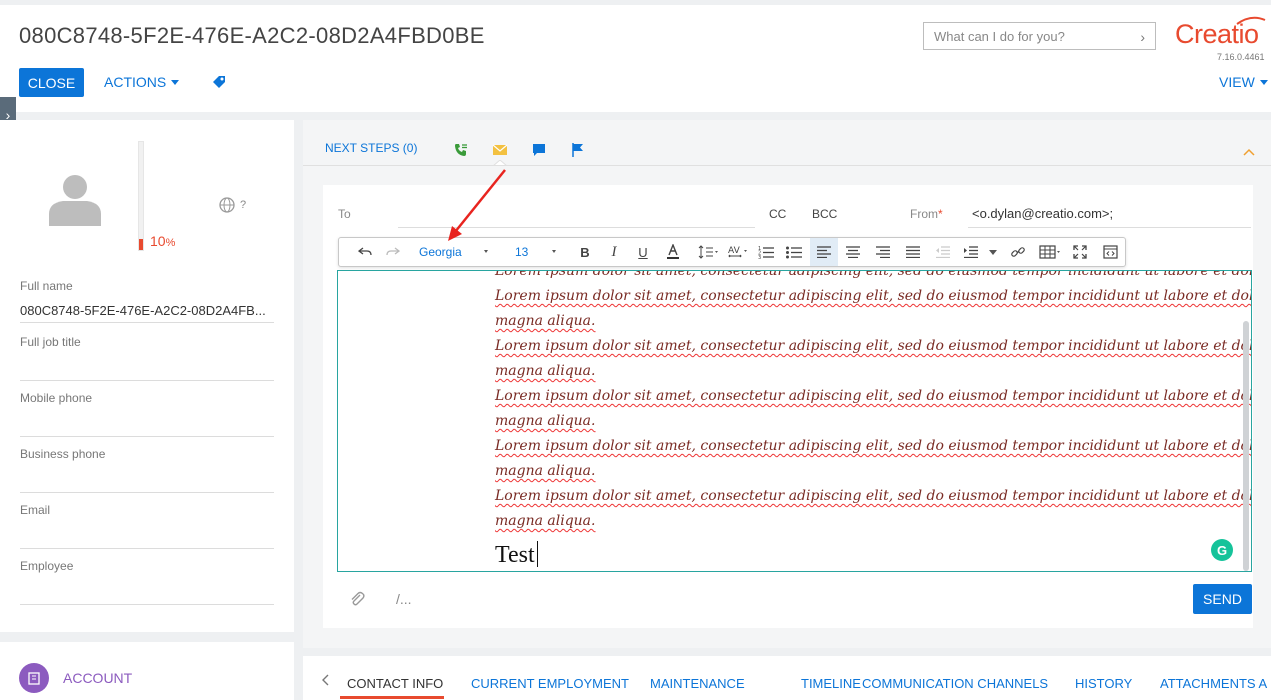 Image resolution: width=1271 pixels, height=700 pixels. I want to click on command-search-input: What can I do for you? ›, so click(1039, 36).